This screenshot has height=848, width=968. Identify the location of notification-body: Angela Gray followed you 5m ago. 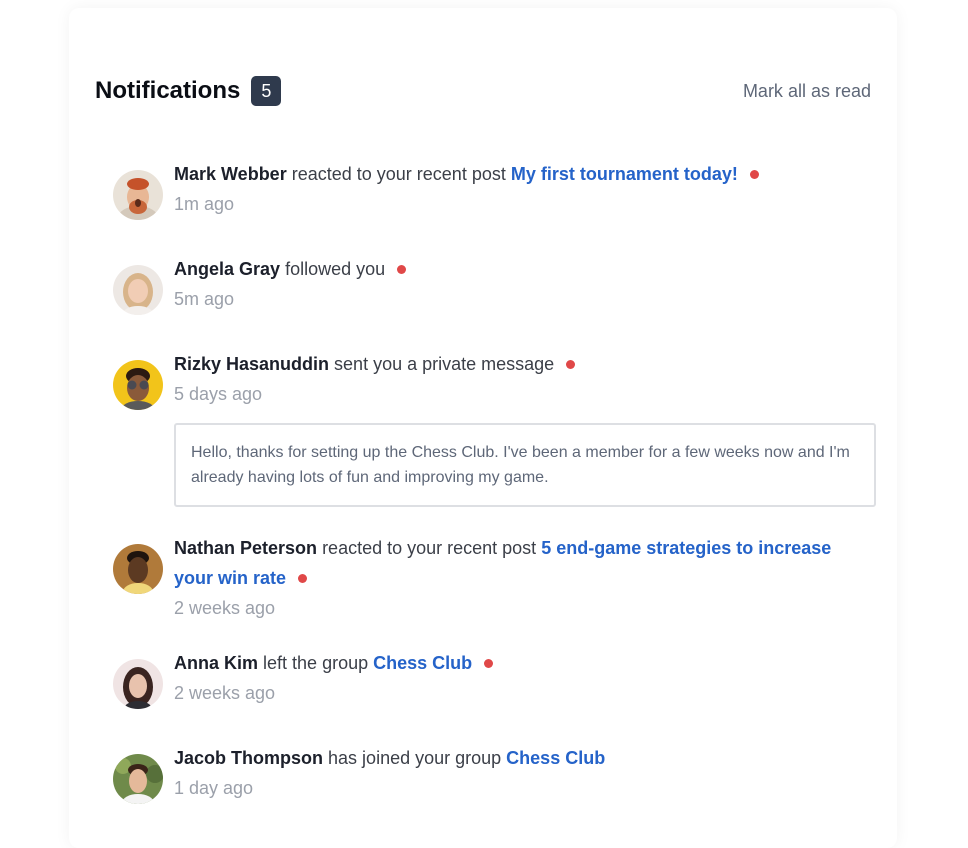
(518, 284).